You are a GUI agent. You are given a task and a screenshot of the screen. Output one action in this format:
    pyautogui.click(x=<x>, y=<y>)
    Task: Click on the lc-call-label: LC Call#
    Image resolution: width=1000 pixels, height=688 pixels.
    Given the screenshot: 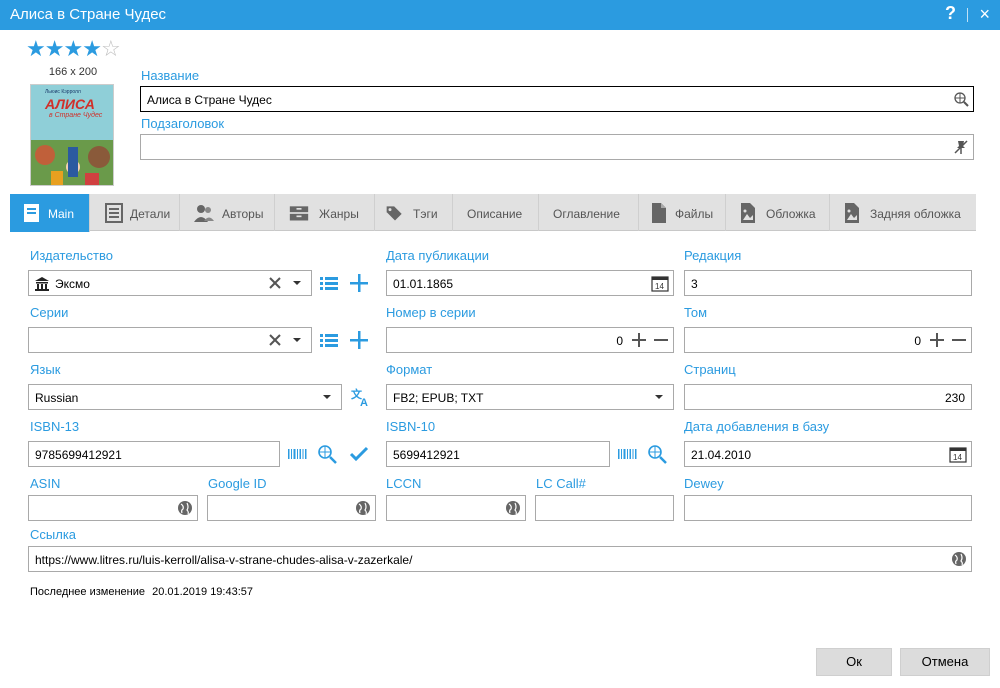 What is the action you would take?
    pyautogui.click(x=561, y=483)
    